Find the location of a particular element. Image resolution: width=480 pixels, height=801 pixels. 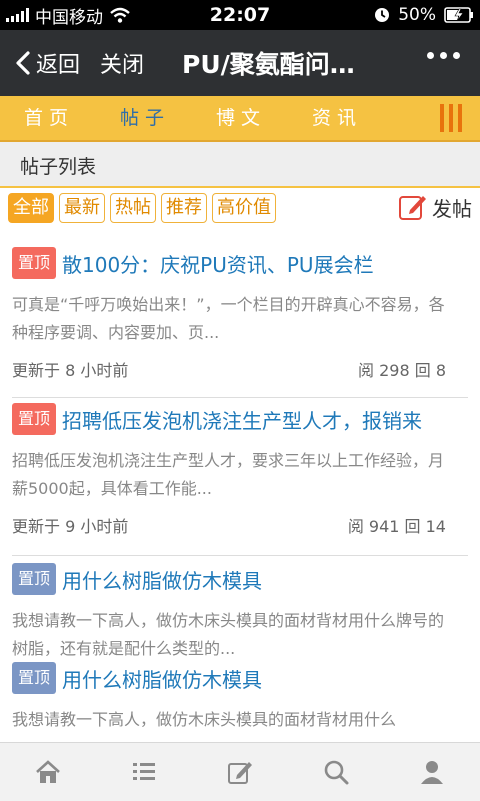

filter-all: 全部 is located at coordinates (31, 208).